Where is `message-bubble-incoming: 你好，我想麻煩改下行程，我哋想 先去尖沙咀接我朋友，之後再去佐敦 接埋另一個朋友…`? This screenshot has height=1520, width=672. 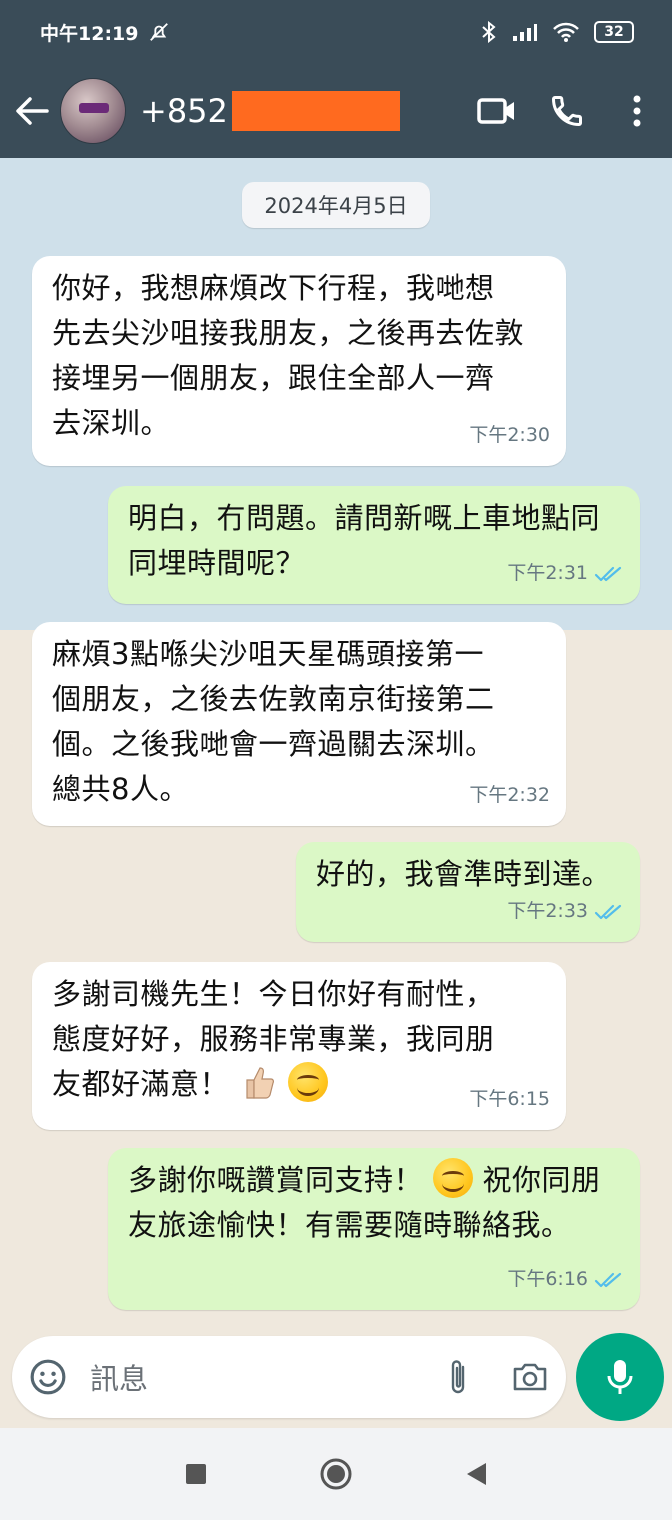 message-bubble-incoming: 你好，我想麻煩改下行程，我哋想 先去尖沙咀接我朋友，之後再去佐敦 接埋另一個朋友… is located at coordinates (299, 361).